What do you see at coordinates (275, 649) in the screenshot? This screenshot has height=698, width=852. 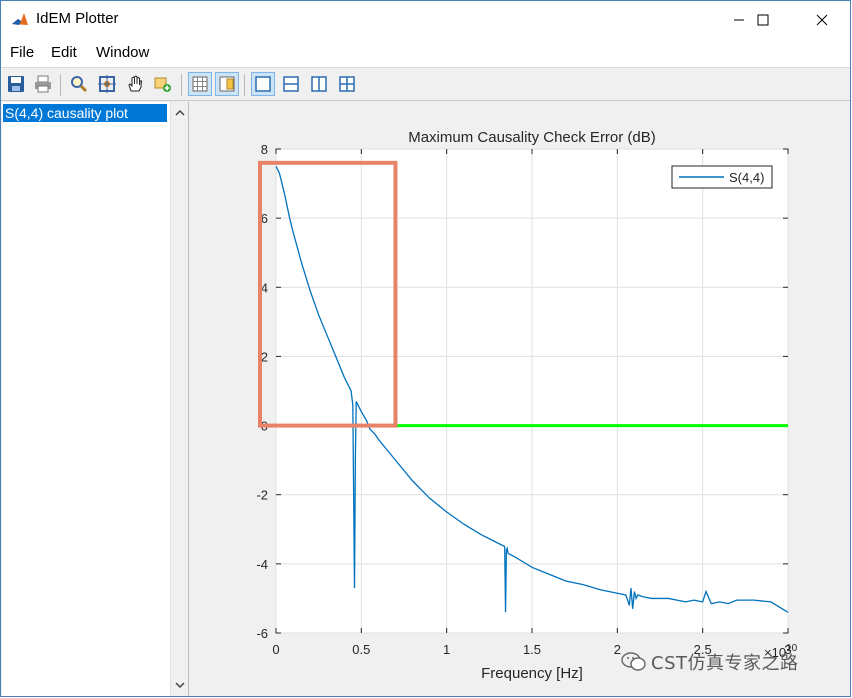 I see `x-tick-label: 0` at bounding box center [275, 649].